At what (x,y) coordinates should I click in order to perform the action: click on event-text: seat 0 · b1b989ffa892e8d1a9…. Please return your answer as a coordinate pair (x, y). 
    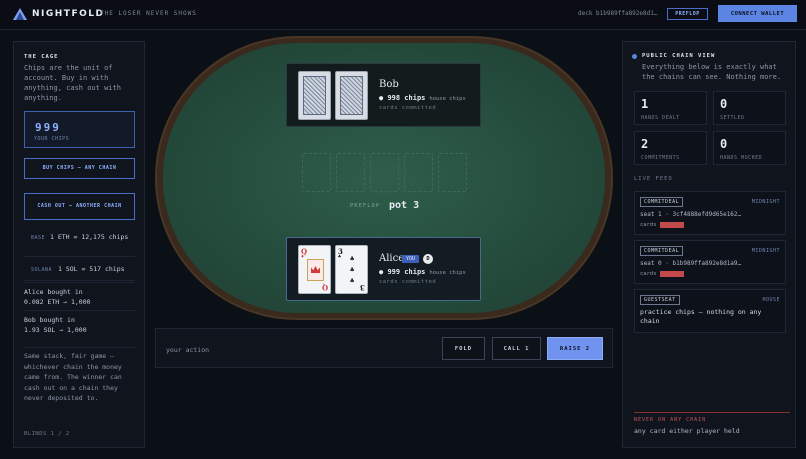
    Looking at the image, I should click on (691, 263).